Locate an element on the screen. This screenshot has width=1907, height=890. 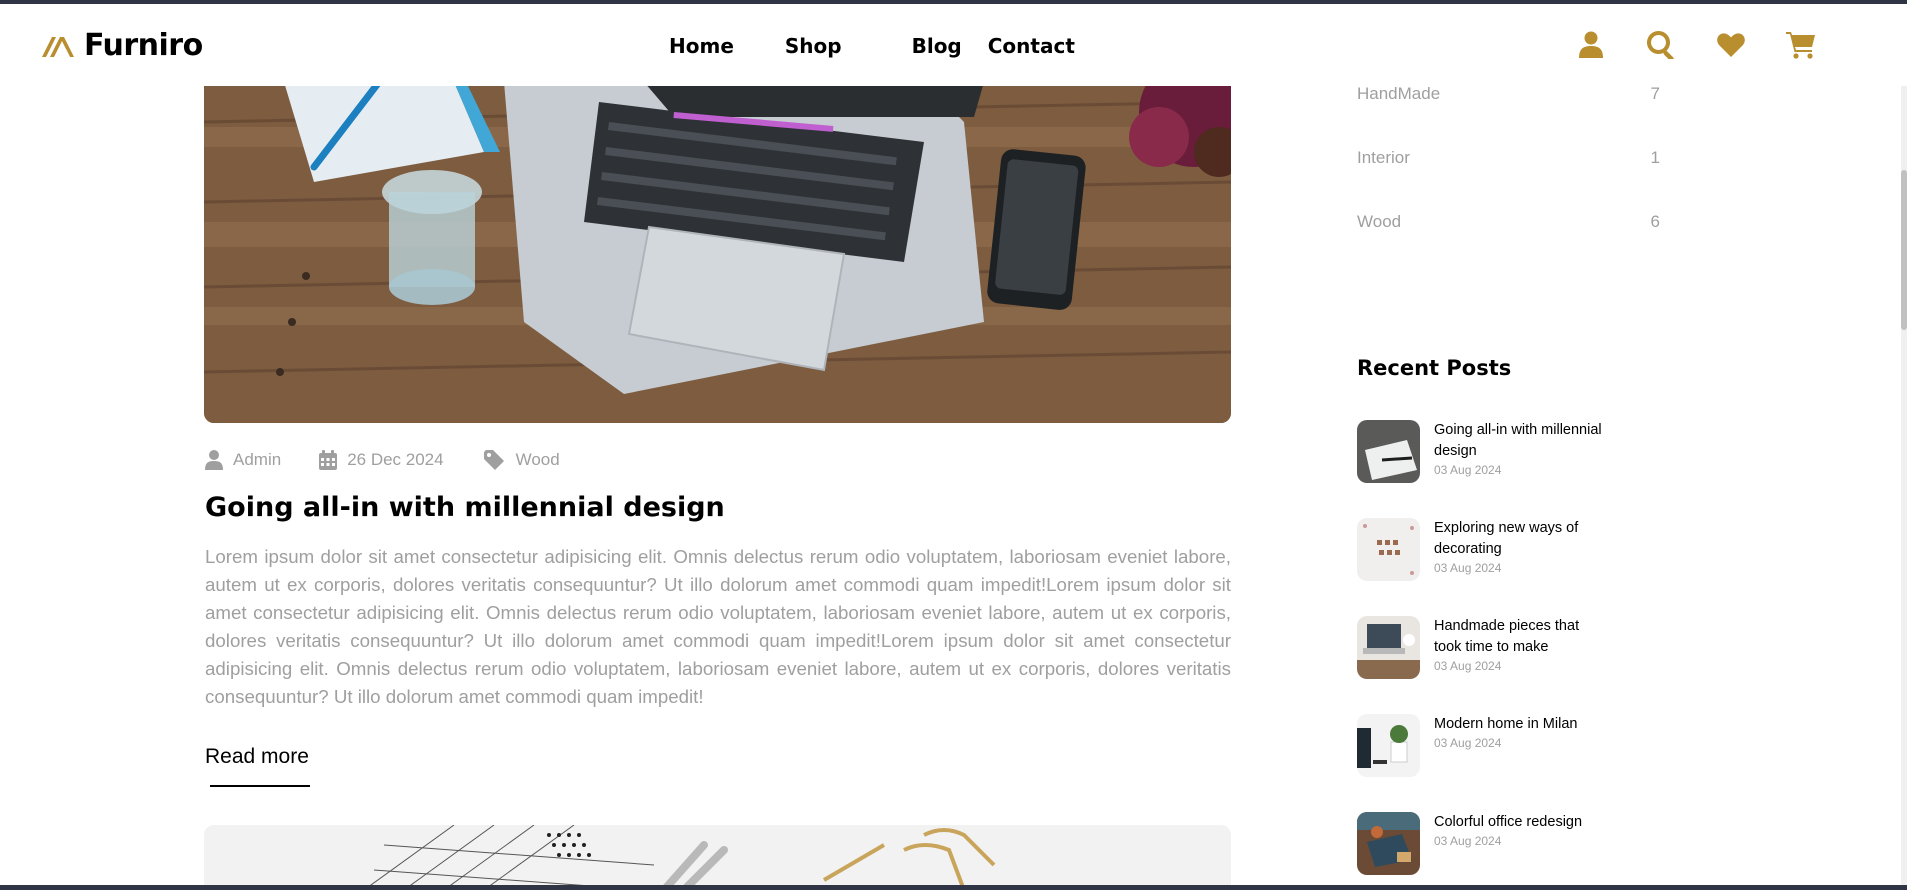
category-row: HandMade 7 is located at coordinates (1508, 116).